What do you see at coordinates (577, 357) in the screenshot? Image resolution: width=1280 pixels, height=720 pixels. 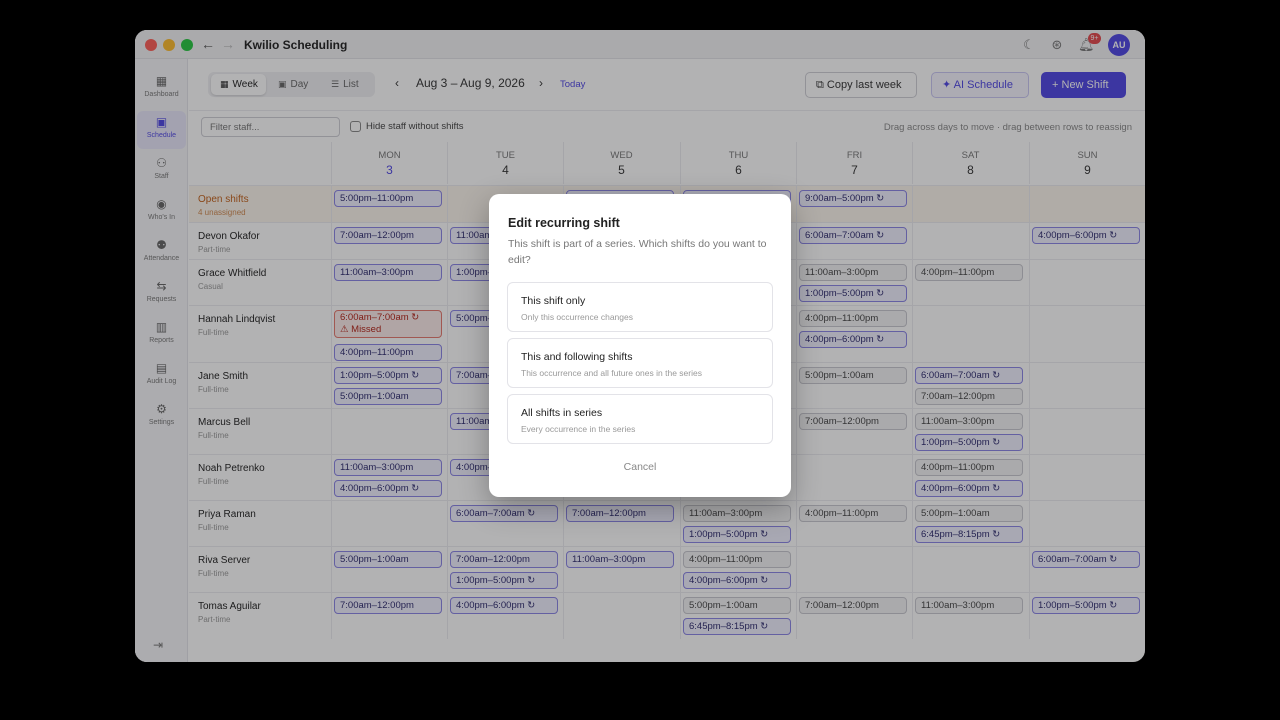 I see `option-title: This and following shifts` at bounding box center [577, 357].